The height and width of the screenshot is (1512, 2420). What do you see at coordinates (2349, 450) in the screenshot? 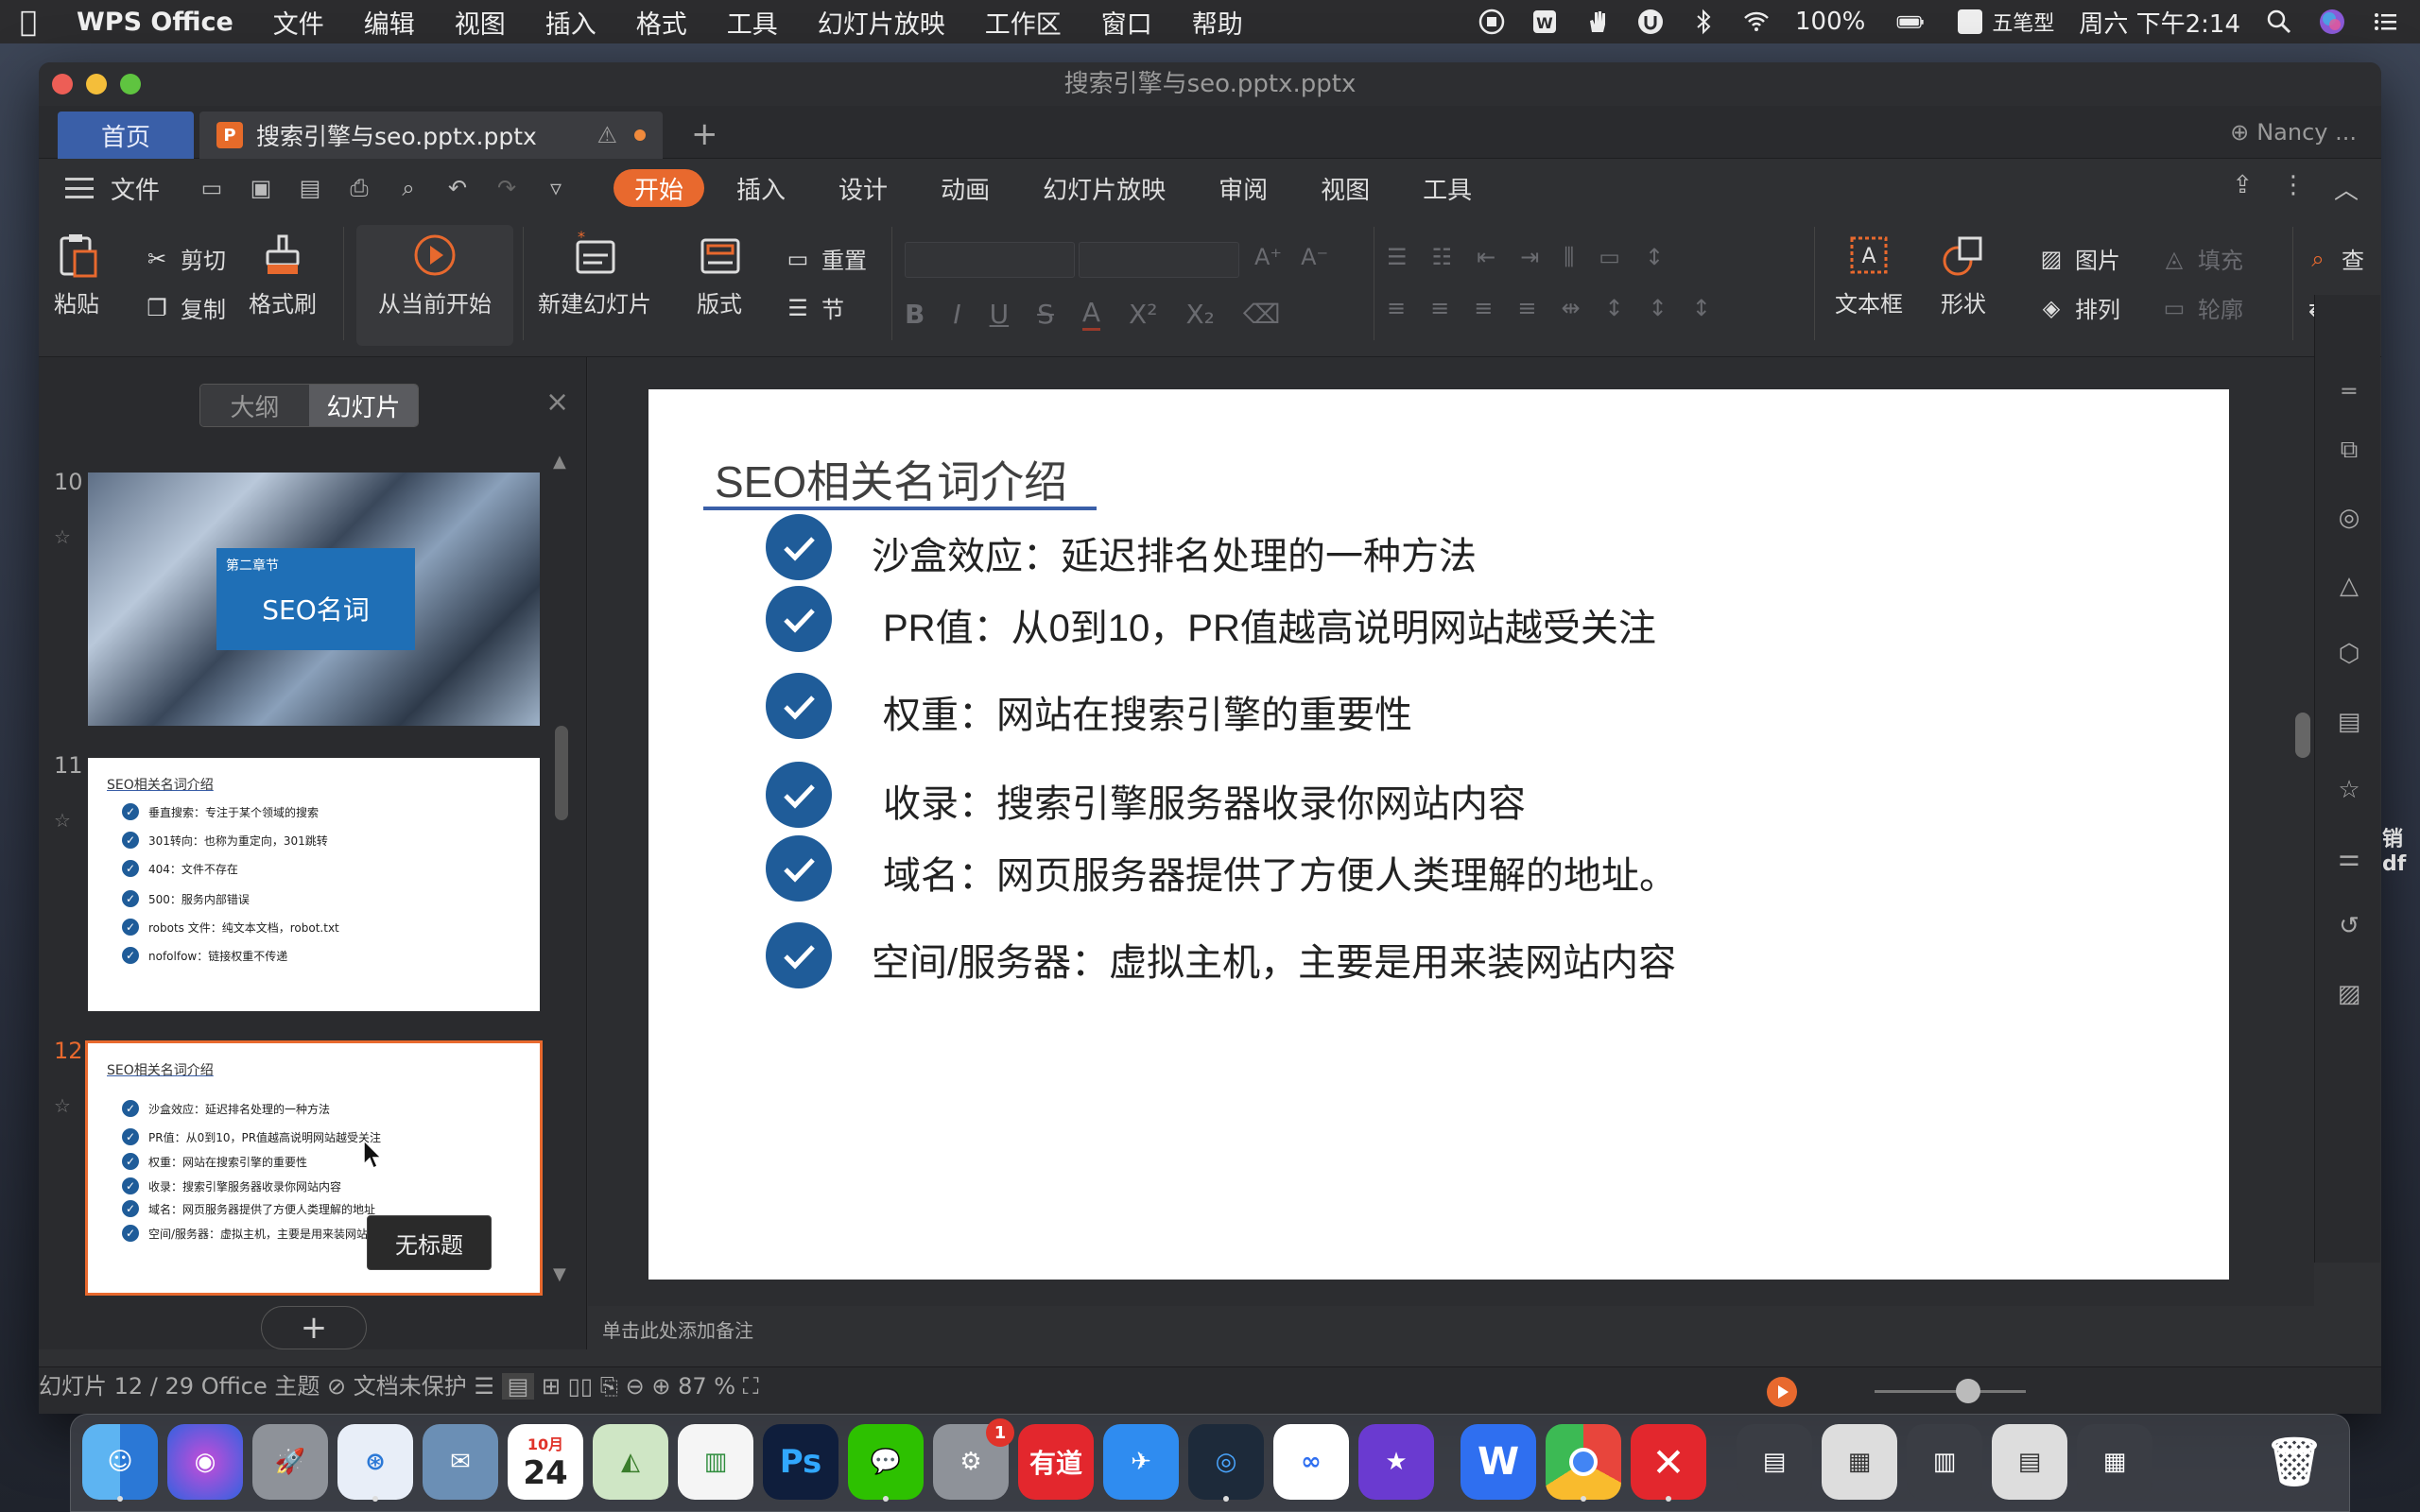
I see `slide-transition-icon: ⧉` at bounding box center [2349, 450].